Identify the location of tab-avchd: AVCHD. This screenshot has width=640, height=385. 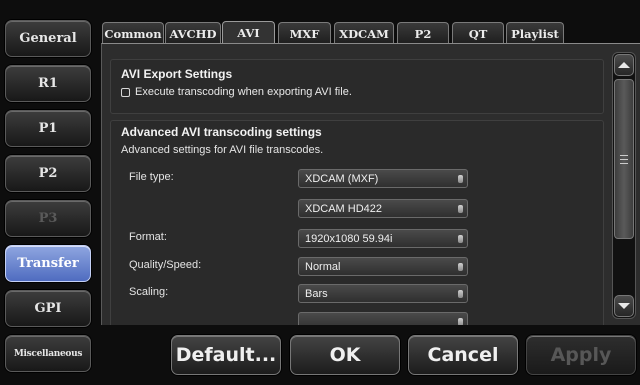
(193, 33).